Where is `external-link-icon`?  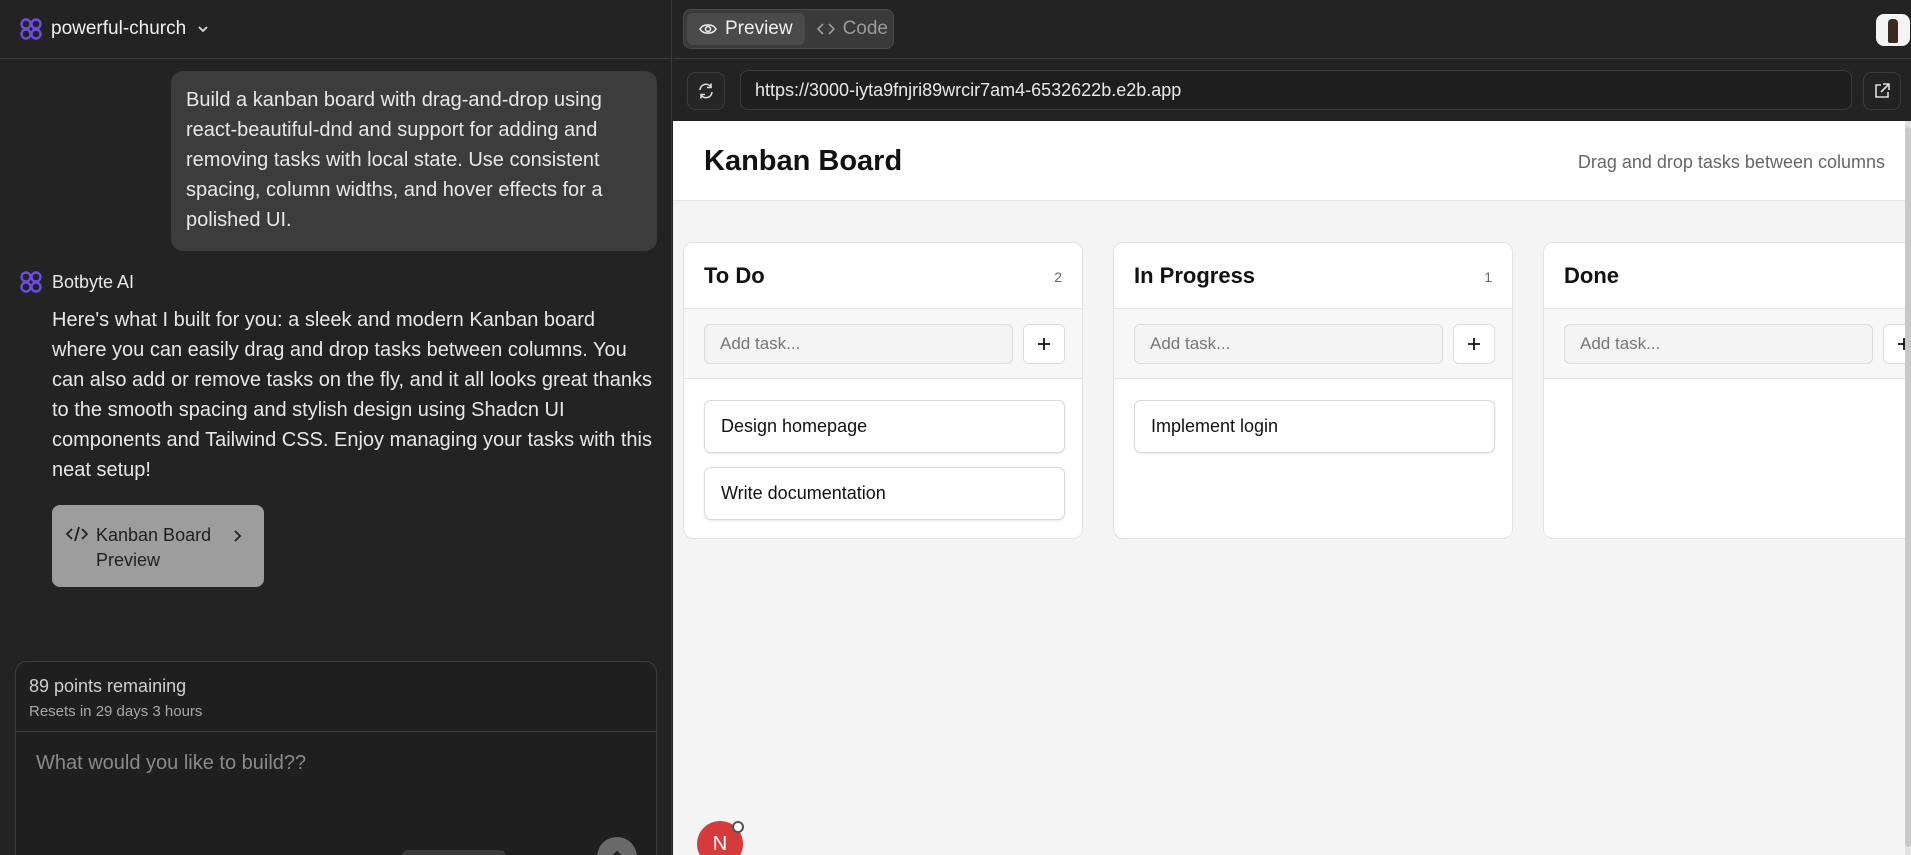 external-link-icon is located at coordinates (1882, 90).